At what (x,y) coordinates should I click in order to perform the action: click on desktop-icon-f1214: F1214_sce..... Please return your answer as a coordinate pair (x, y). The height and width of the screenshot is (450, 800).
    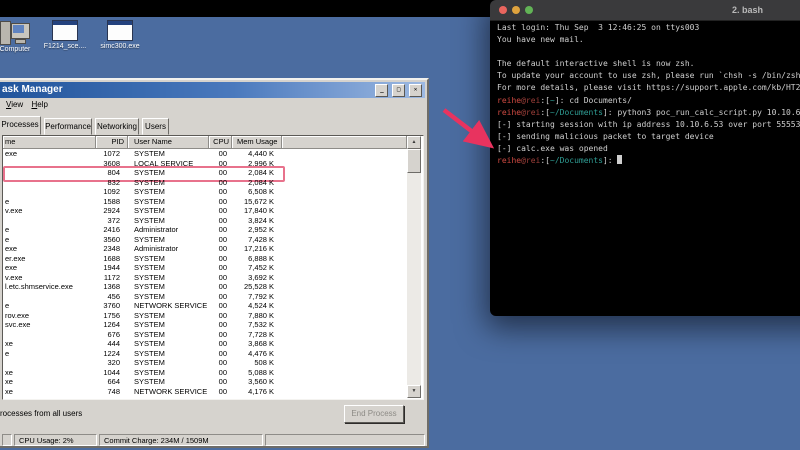
    Looking at the image, I should click on (65, 35).